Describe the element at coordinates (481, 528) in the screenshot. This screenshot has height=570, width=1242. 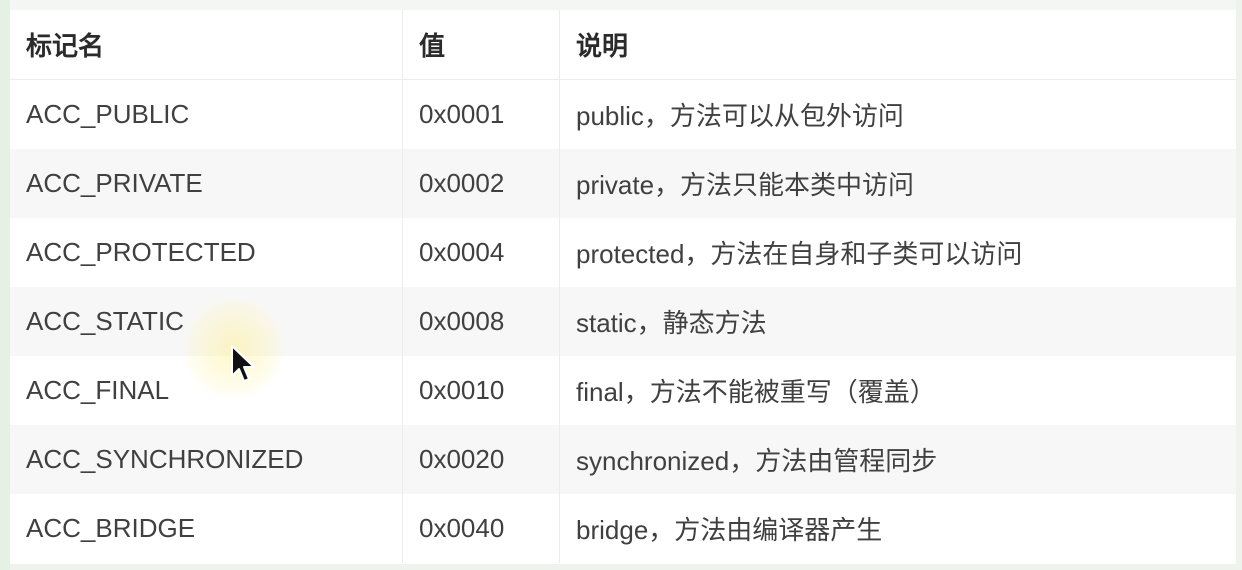
I see `cell-value: 0x0040` at that location.